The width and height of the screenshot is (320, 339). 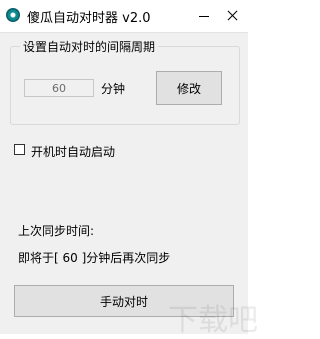 I want to click on last-sync-label: 上次同步时间:, so click(x=56, y=231).